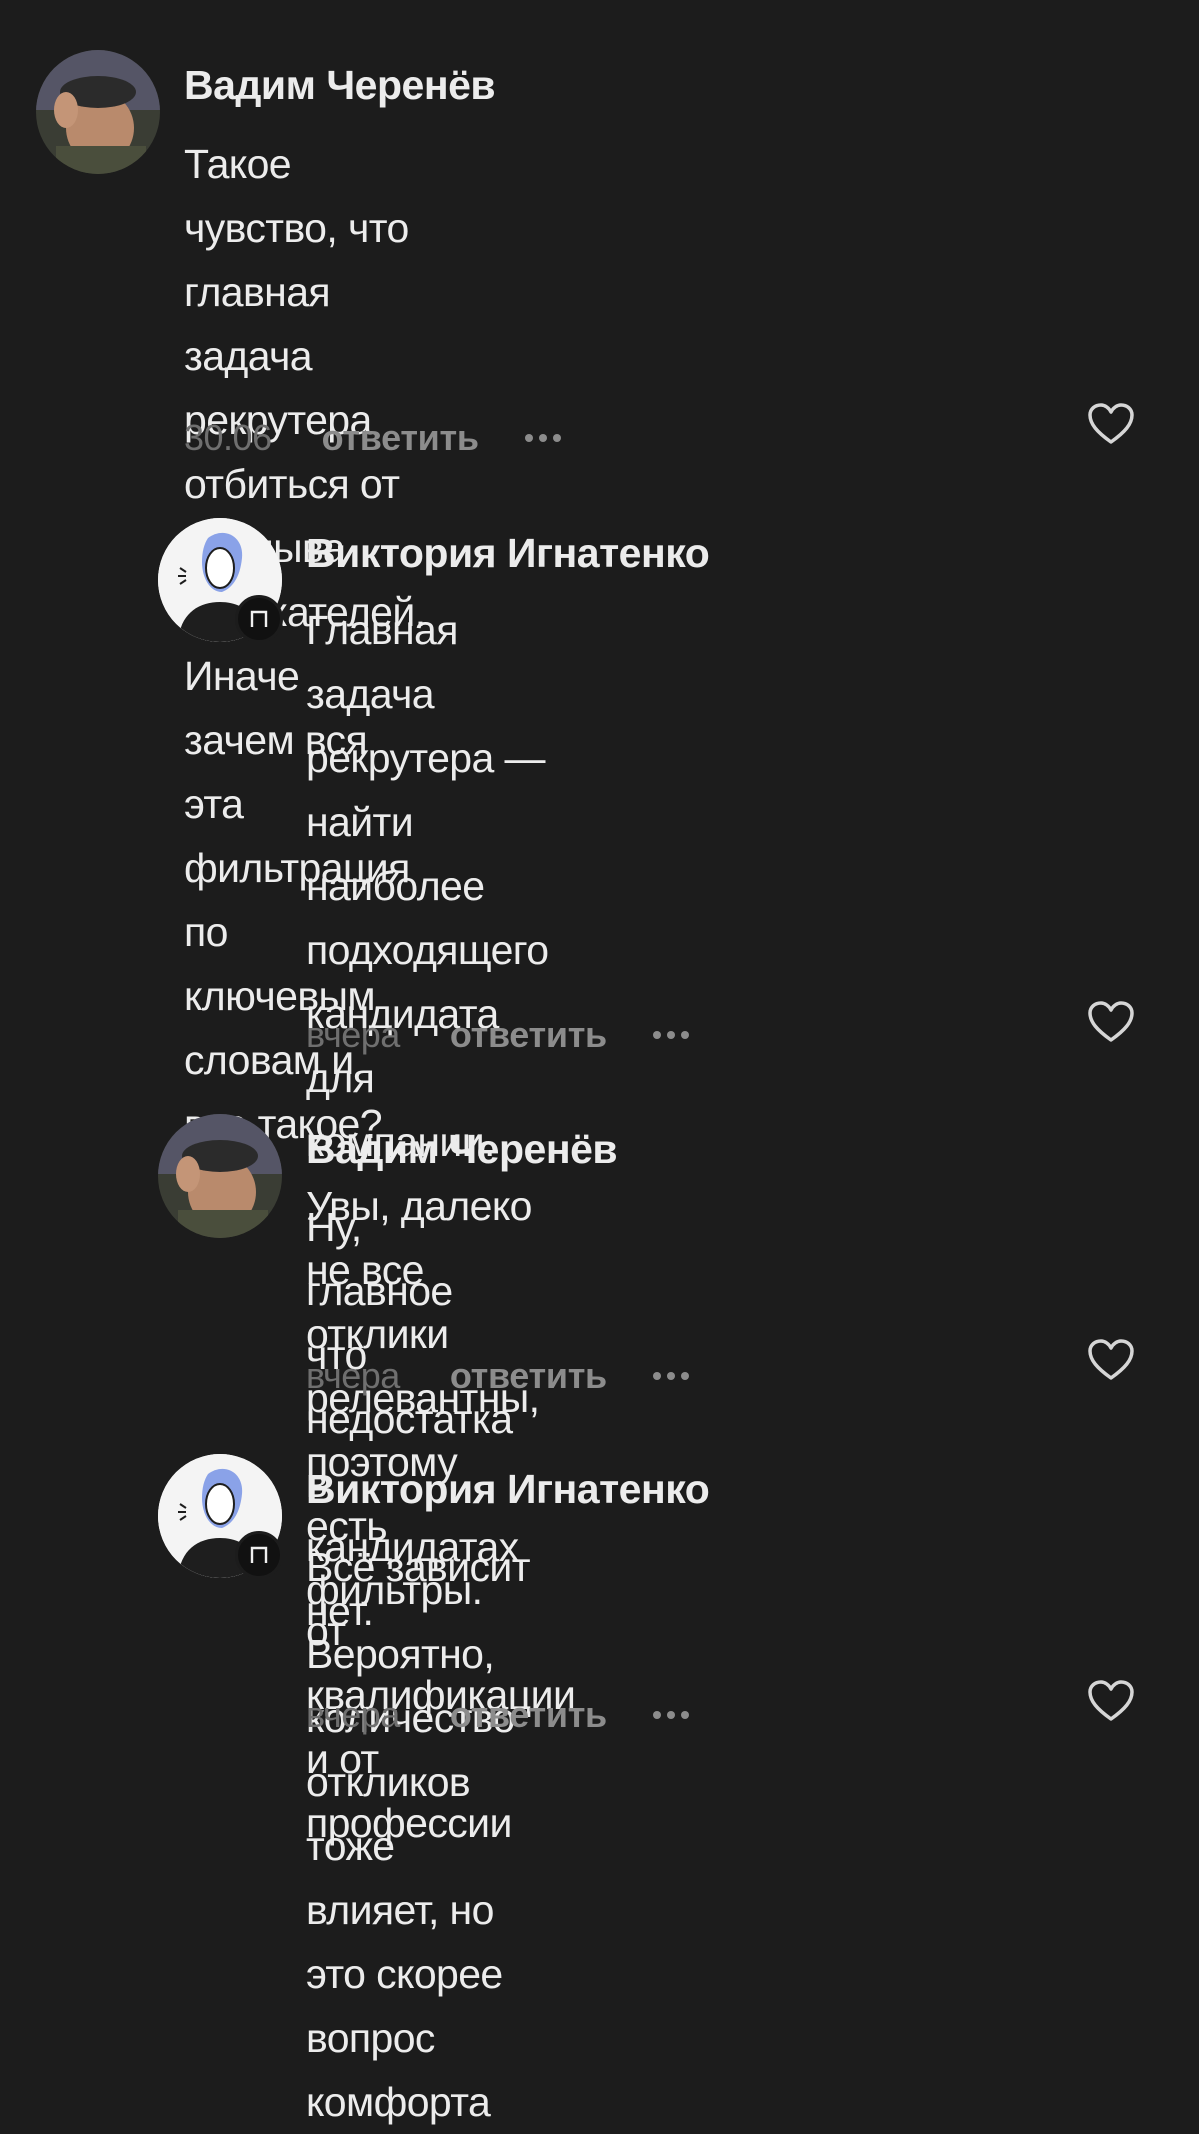  I want to click on comment-date: 30.06, so click(228, 437).